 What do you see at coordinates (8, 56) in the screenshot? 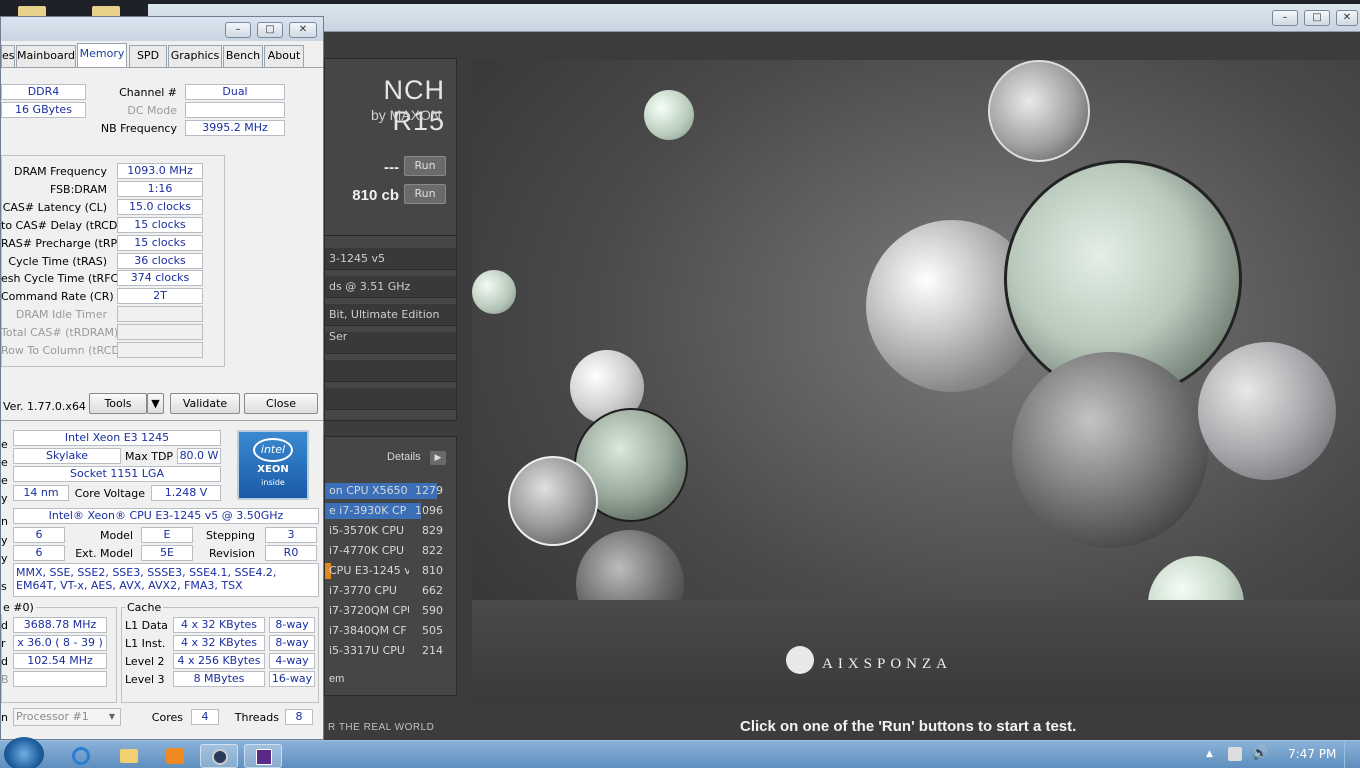
I see `tab-cpu: es` at bounding box center [8, 56].